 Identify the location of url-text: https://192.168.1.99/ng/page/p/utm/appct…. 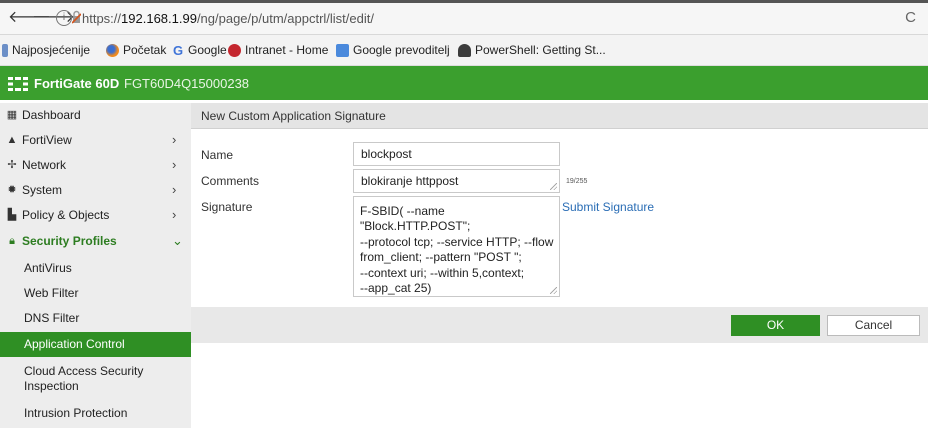
(228, 18).